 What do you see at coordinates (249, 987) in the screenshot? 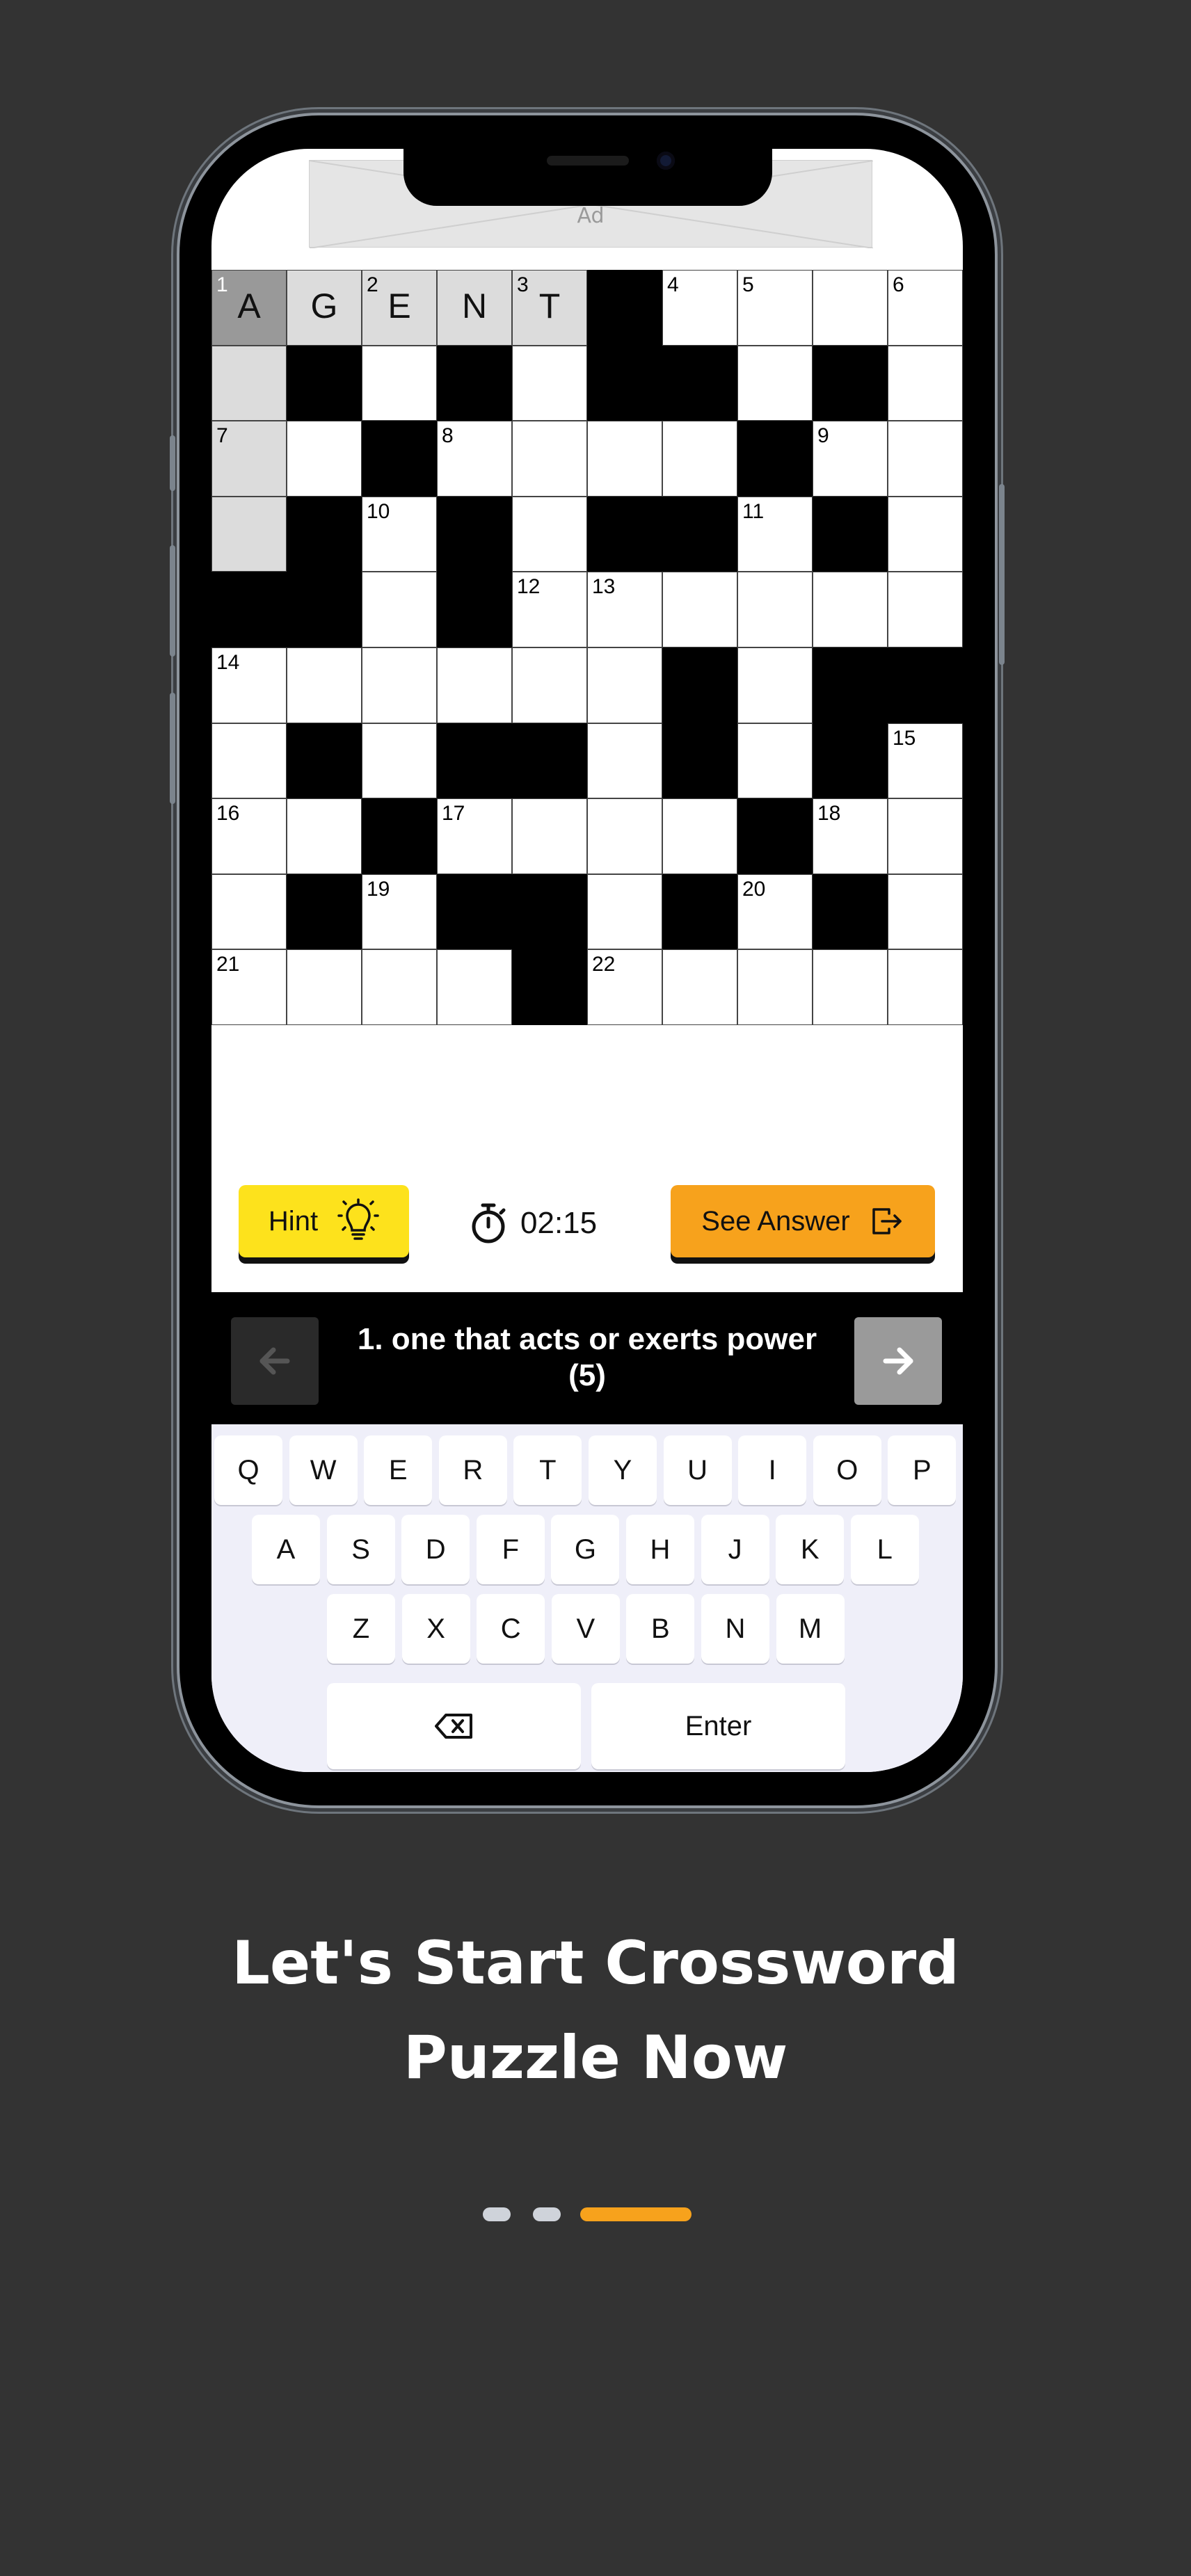
I see `grid-cell: 21` at bounding box center [249, 987].